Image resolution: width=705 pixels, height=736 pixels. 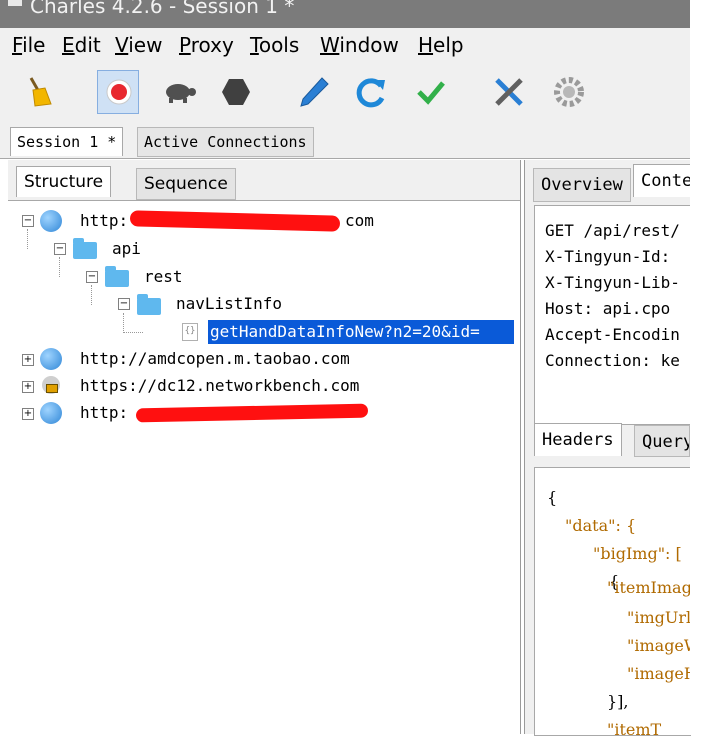 I want to click on check-icon, so click(x=431, y=92).